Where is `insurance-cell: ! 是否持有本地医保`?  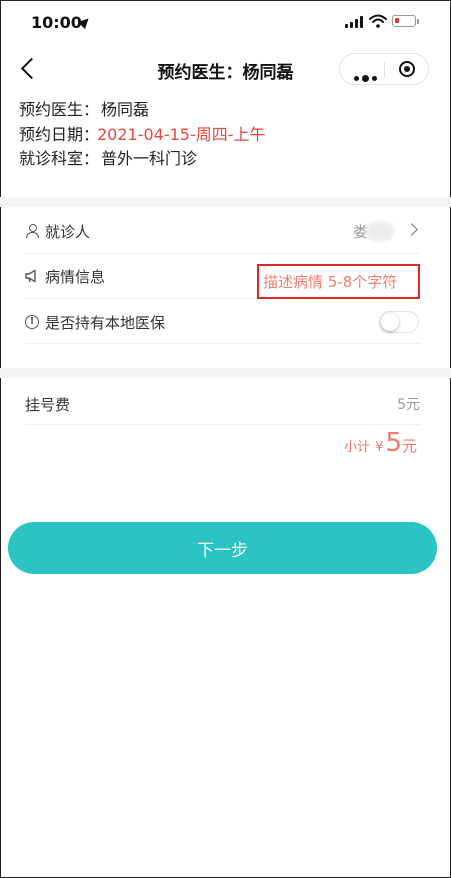 insurance-cell: ! 是否持有本地医保 is located at coordinates (222, 321).